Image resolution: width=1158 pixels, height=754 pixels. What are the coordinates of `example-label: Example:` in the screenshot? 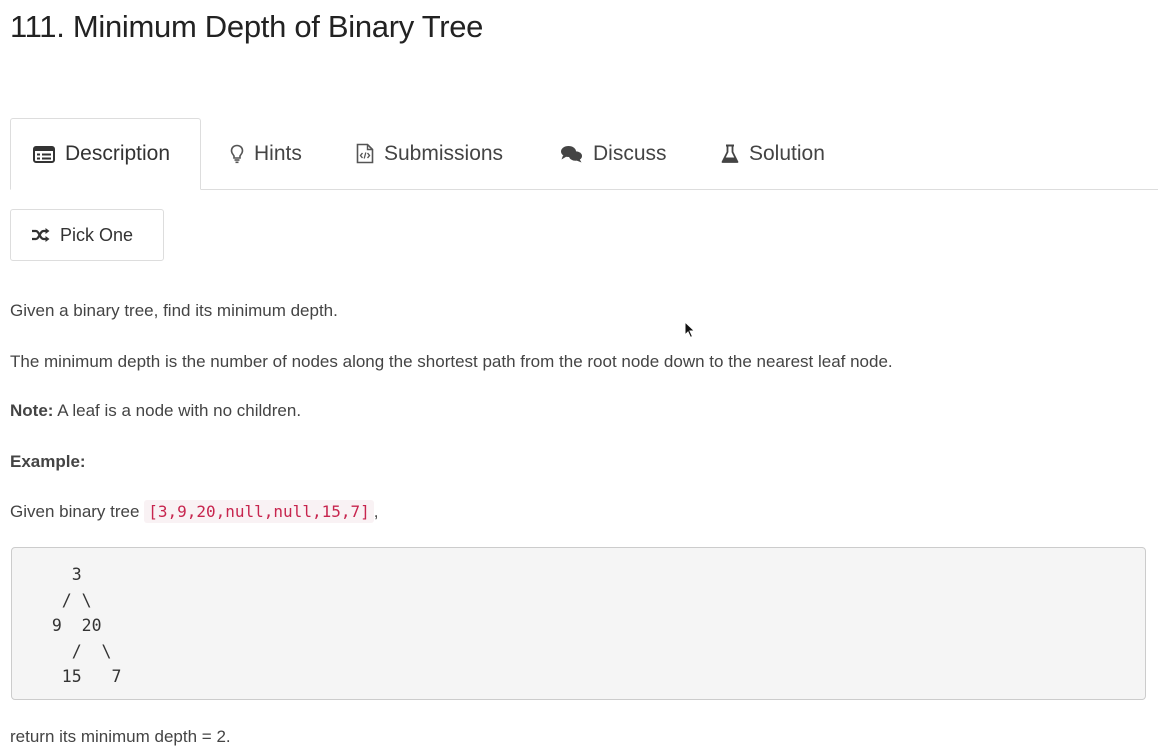 It's located at (48, 461).